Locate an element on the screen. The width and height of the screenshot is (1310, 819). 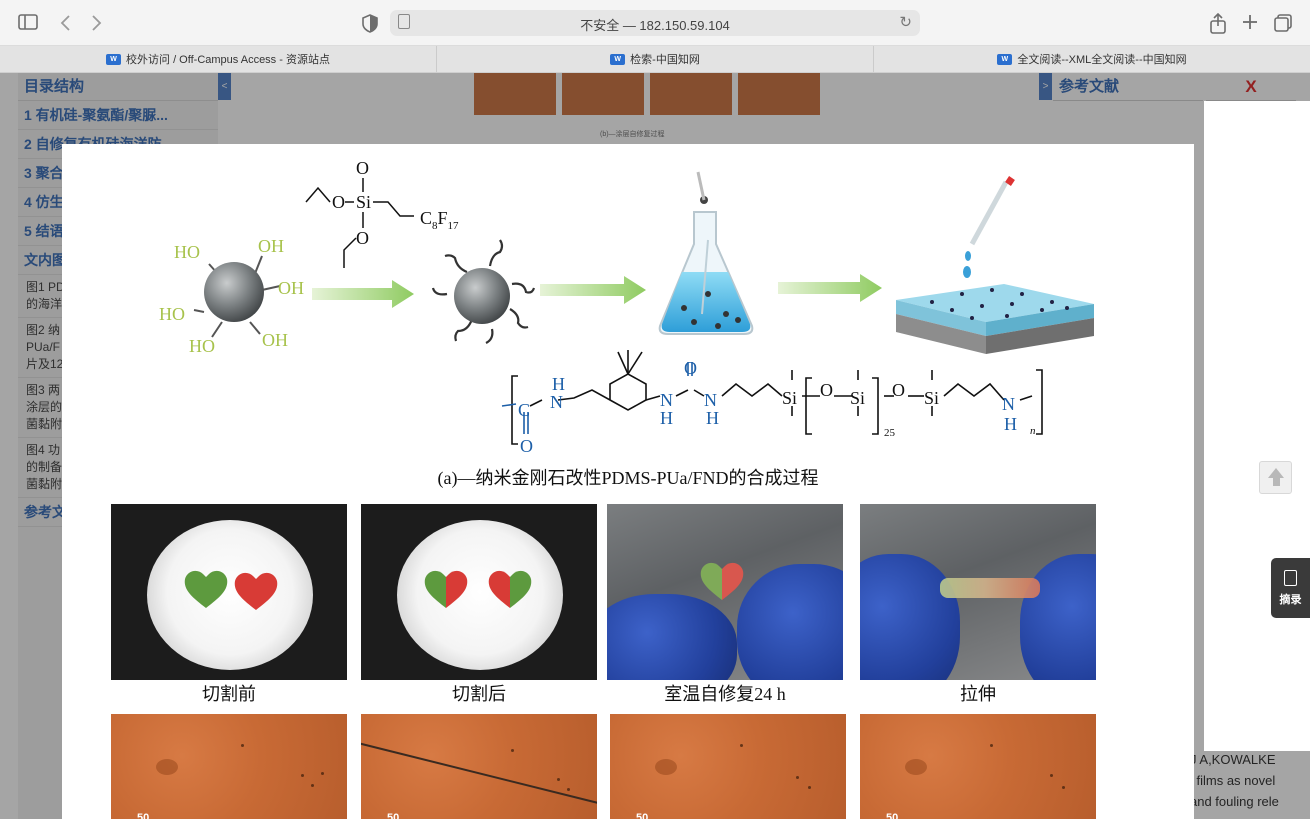
back-icon is located at coordinates (66, 23).